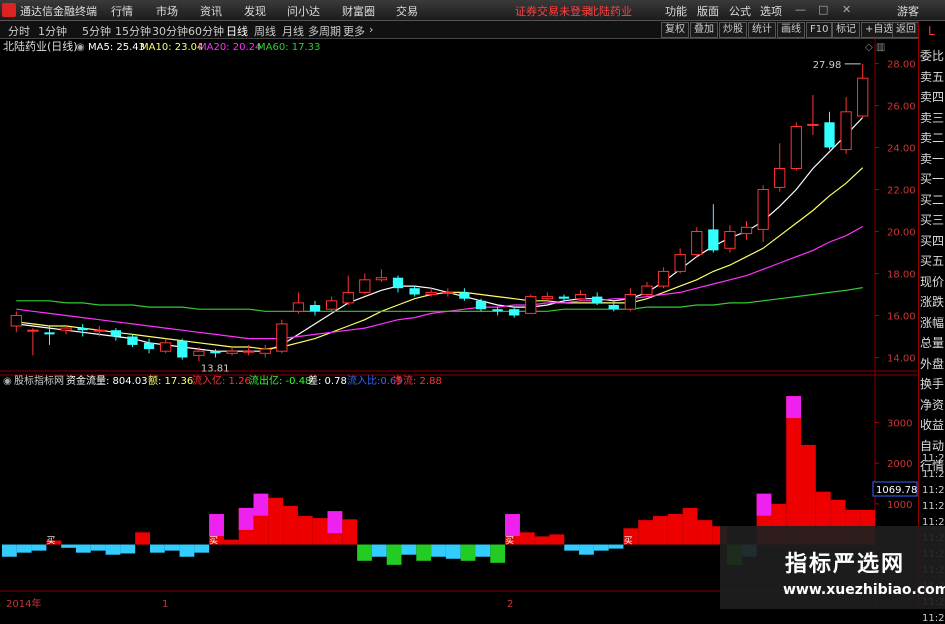 This screenshot has height=624, width=945. Describe the element at coordinates (875, 47) in the screenshot. I see `chart-diamond-icon: ◇ ▥` at that location.